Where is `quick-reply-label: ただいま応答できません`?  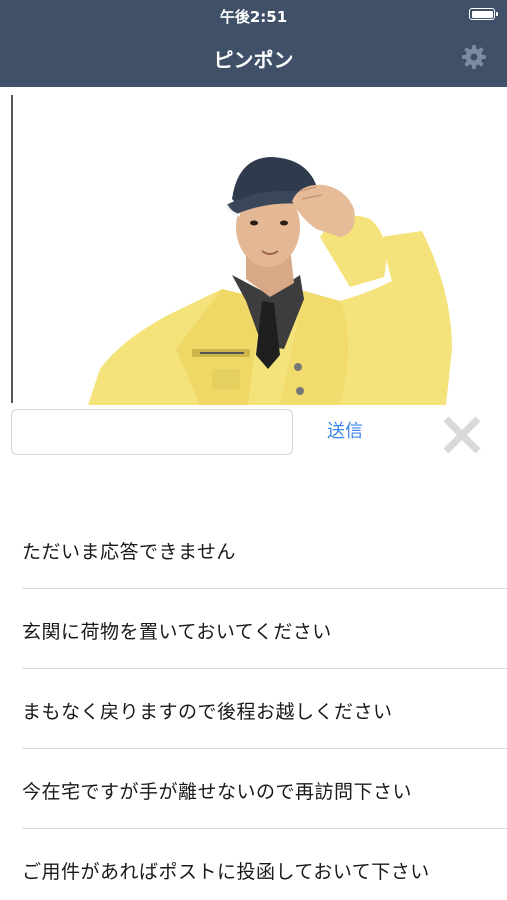
quick-reply-label: ただいま応答できません is located at coordinates (129, 552).